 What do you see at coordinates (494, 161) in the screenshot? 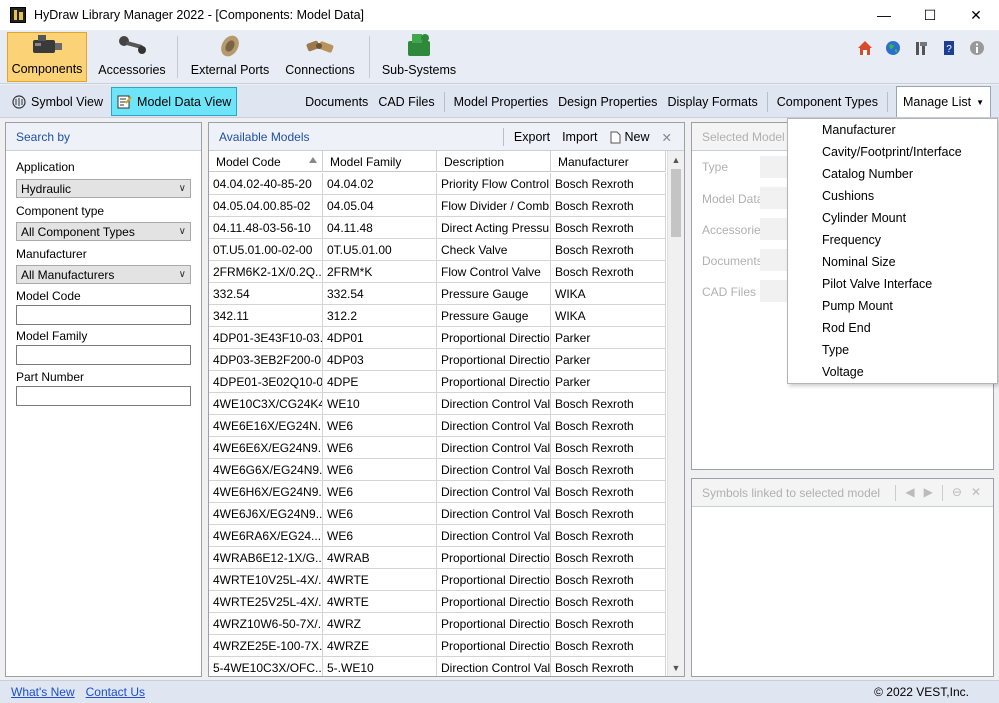
I see `column-header-description: Description` at bounding box center [494, 161].